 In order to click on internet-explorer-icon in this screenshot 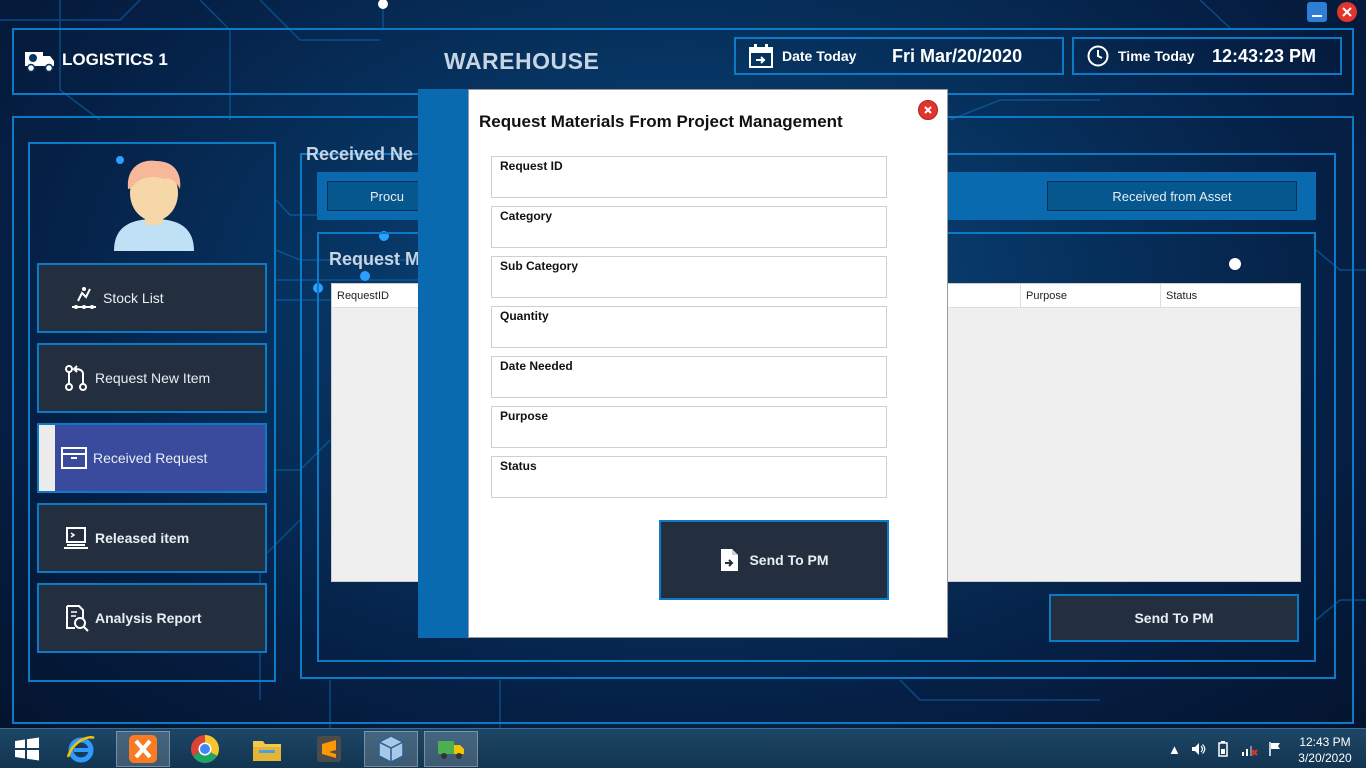, I will do `click(80, 749)`.